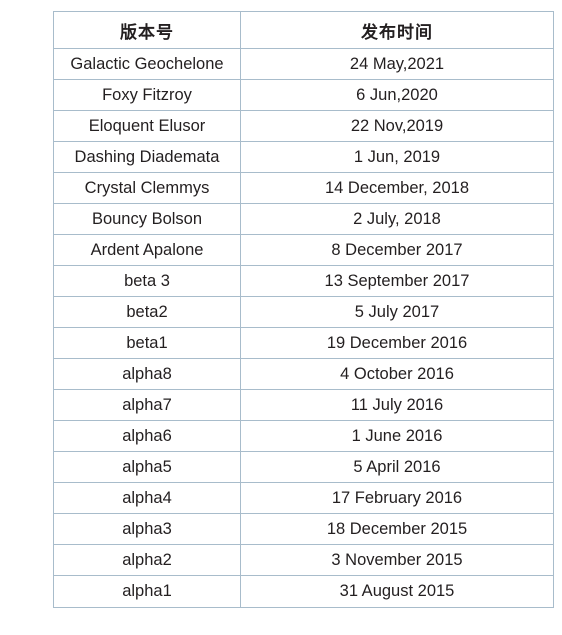  What do you see at coordinates (397, 560) in the screenshot?
I see `cell-release-date: 3 November 2015` at bounding box center [397, 560].